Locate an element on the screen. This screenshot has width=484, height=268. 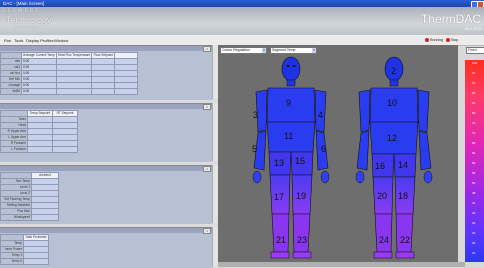
canvas-status-bar is located at coordinates (341, 264).